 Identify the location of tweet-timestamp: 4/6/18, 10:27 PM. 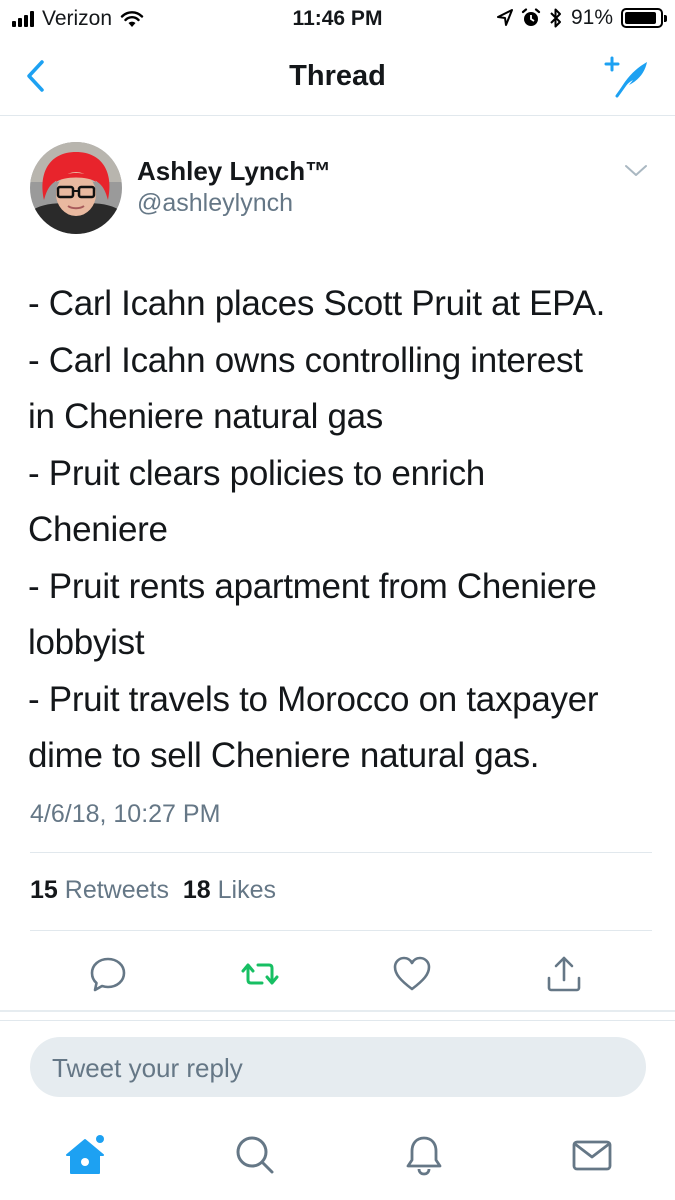
(125, 814).